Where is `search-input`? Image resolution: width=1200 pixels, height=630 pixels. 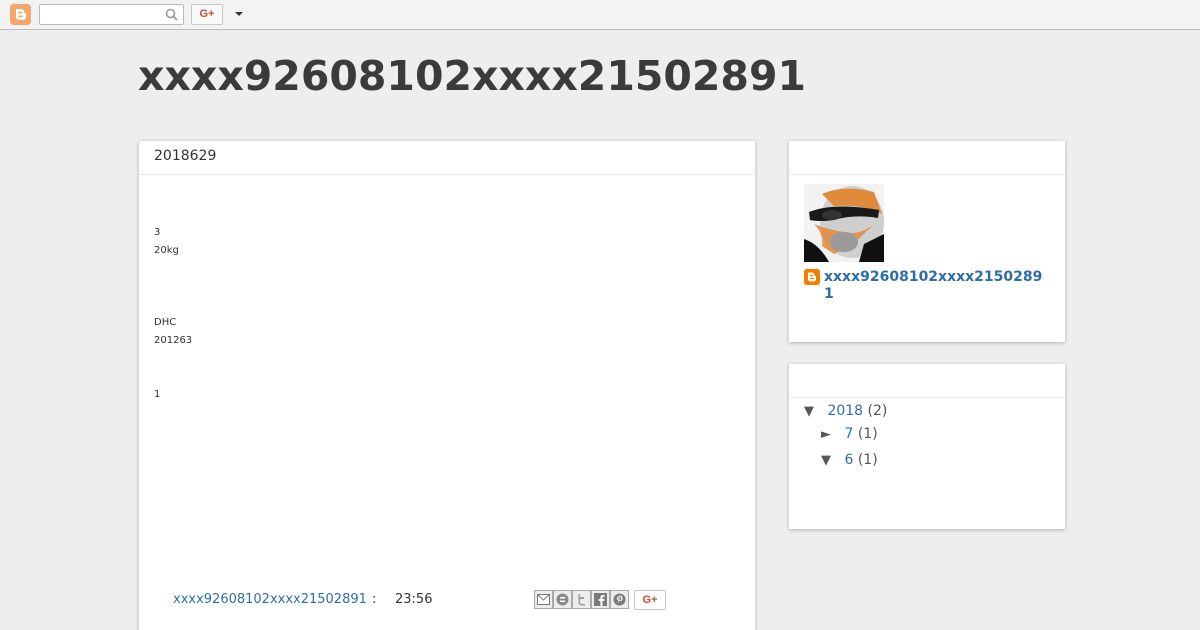
search-input is located at coordinates (100, 16).